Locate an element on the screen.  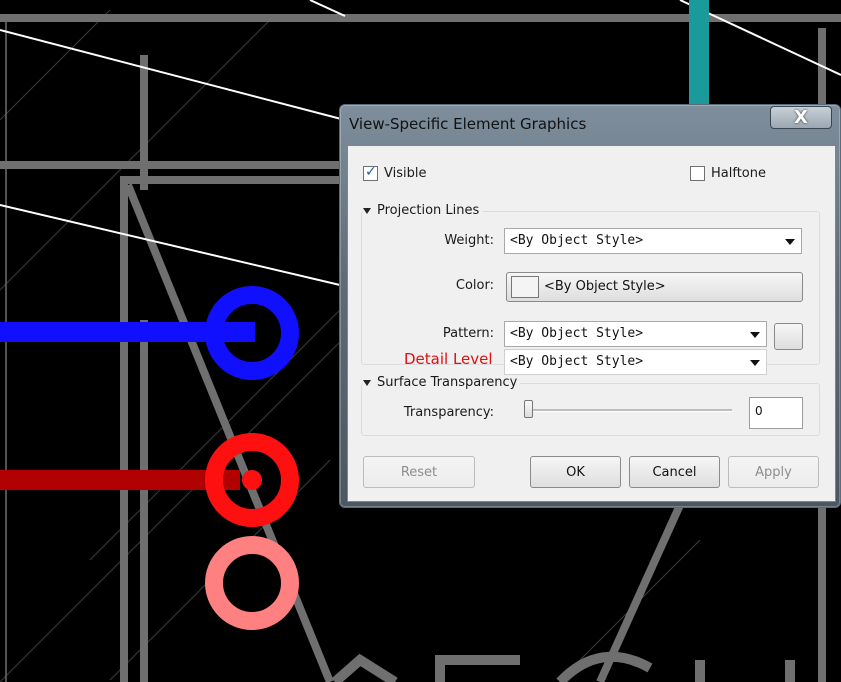
pattern-browse-button is located at coordinates (788, 336).